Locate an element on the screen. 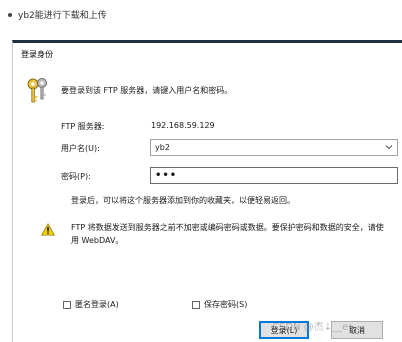 The width and height of the screenshot is (402, 342). hint-text: 登录后，可以将这个服务器添加到你的收藏夹，以便轻易返回。 is located at coordinates (183, 200).